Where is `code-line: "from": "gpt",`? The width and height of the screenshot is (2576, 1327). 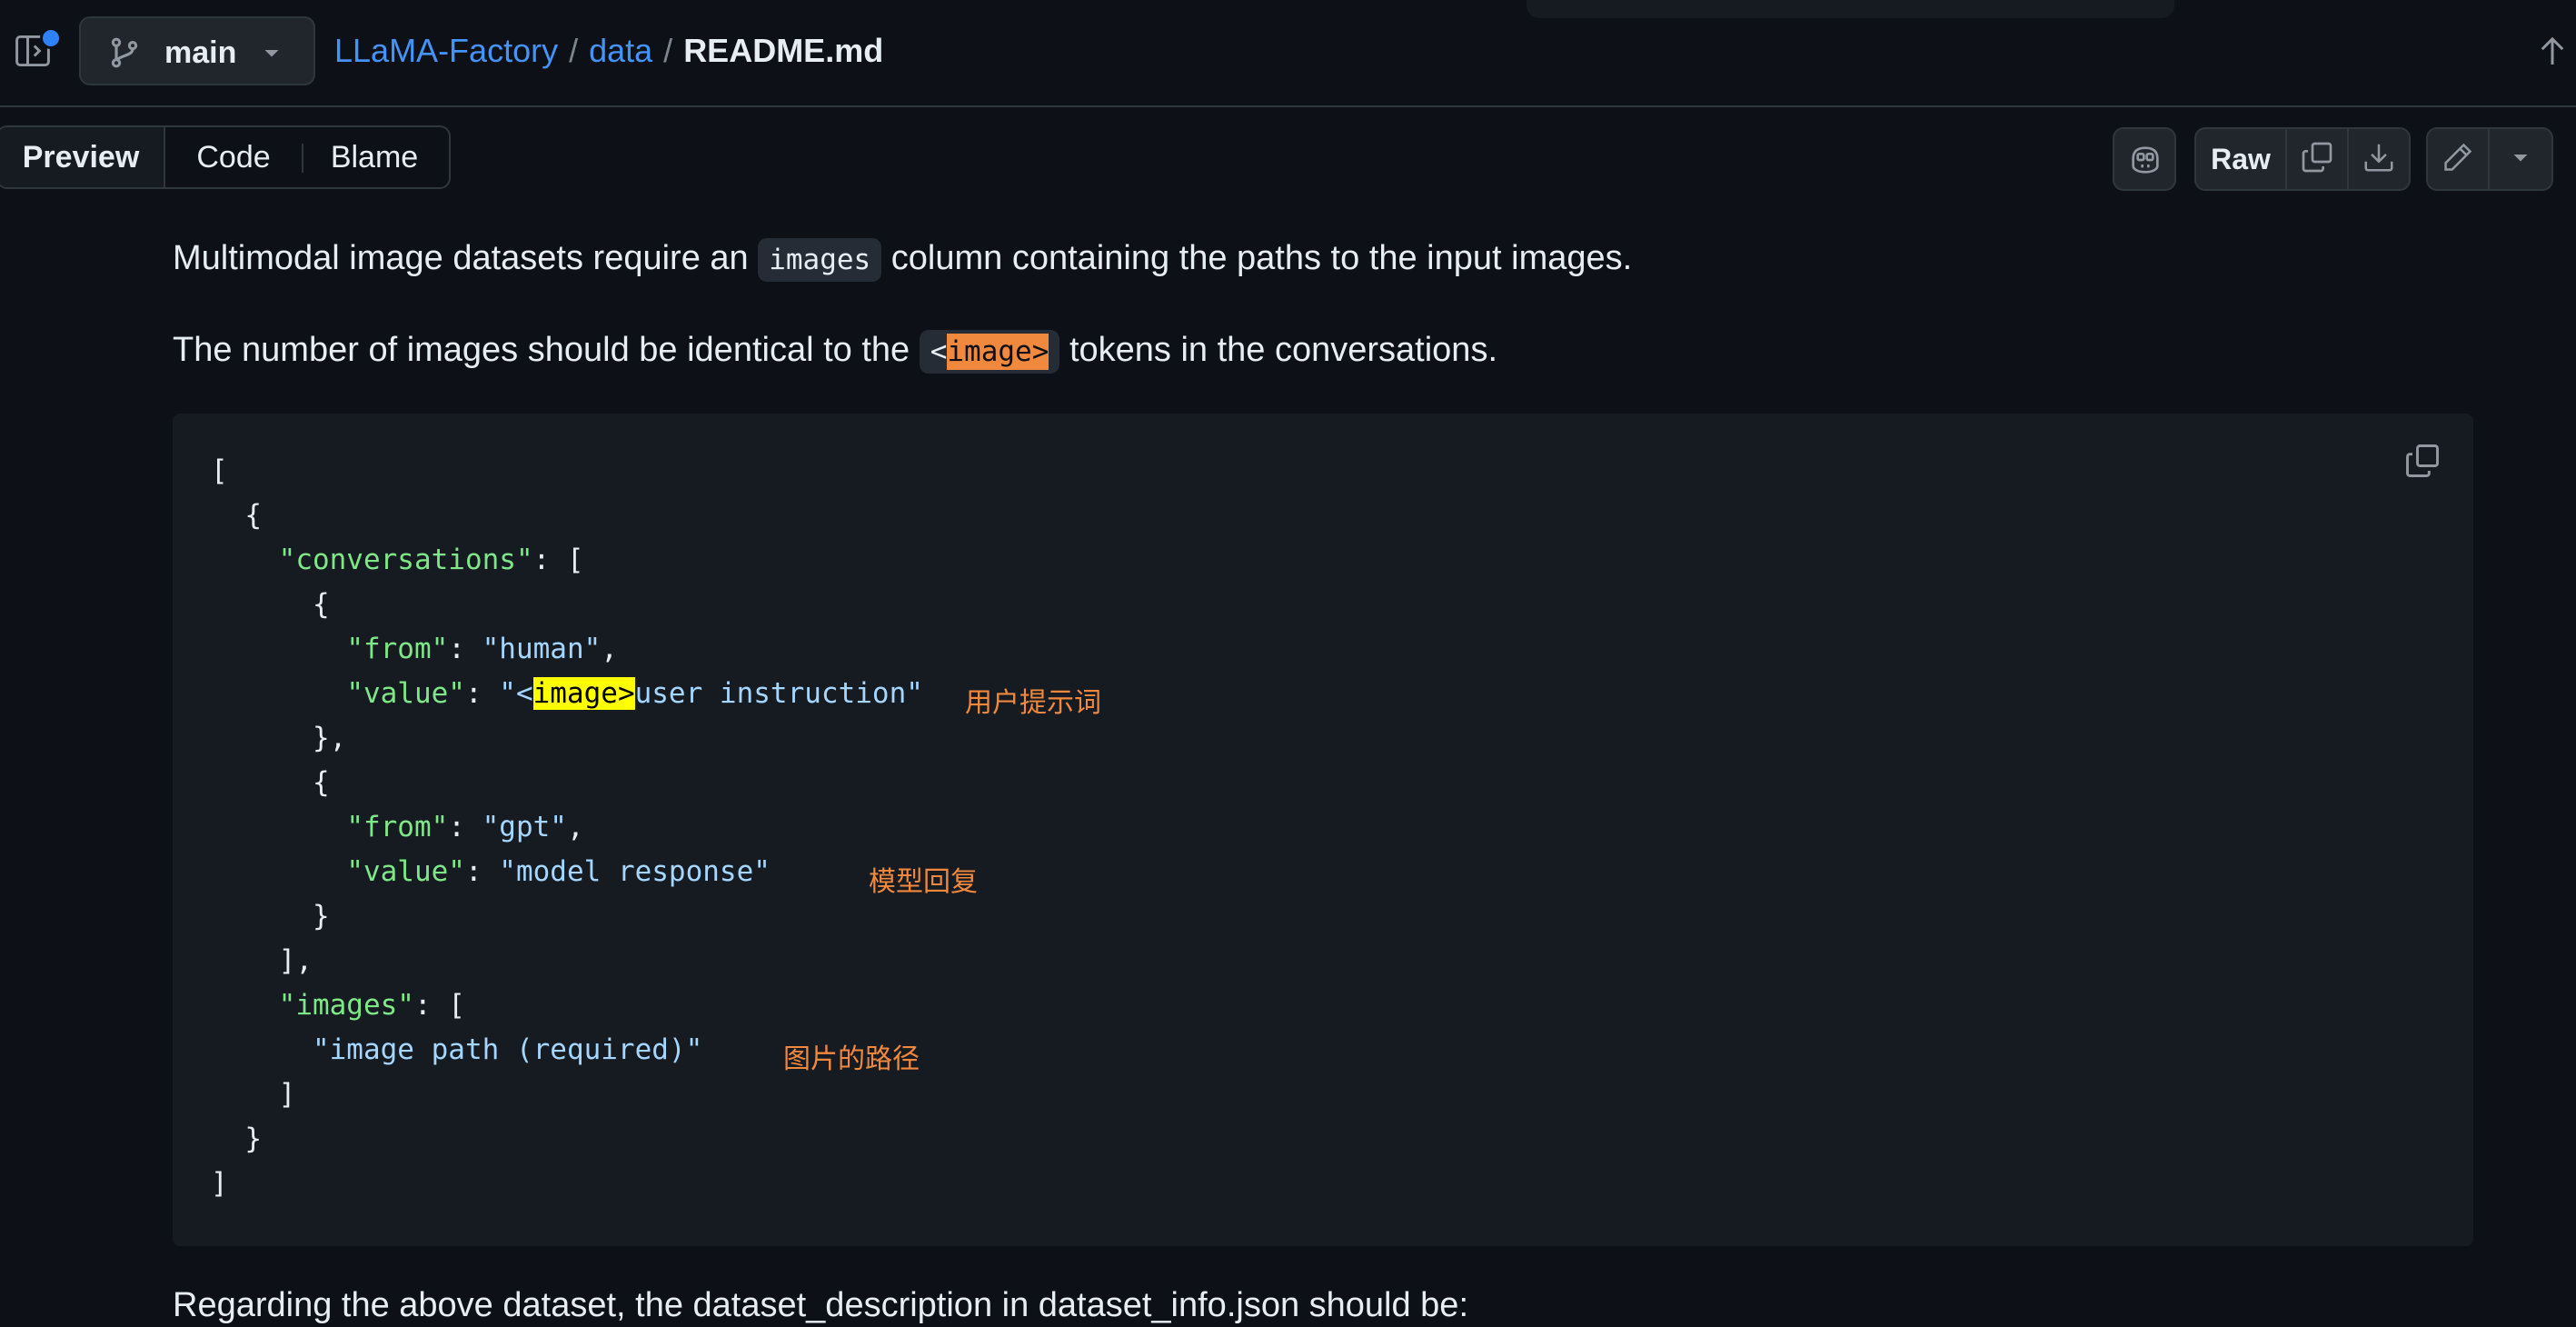
code-line: "from": "gpt", is located at coordinates (398, 827).